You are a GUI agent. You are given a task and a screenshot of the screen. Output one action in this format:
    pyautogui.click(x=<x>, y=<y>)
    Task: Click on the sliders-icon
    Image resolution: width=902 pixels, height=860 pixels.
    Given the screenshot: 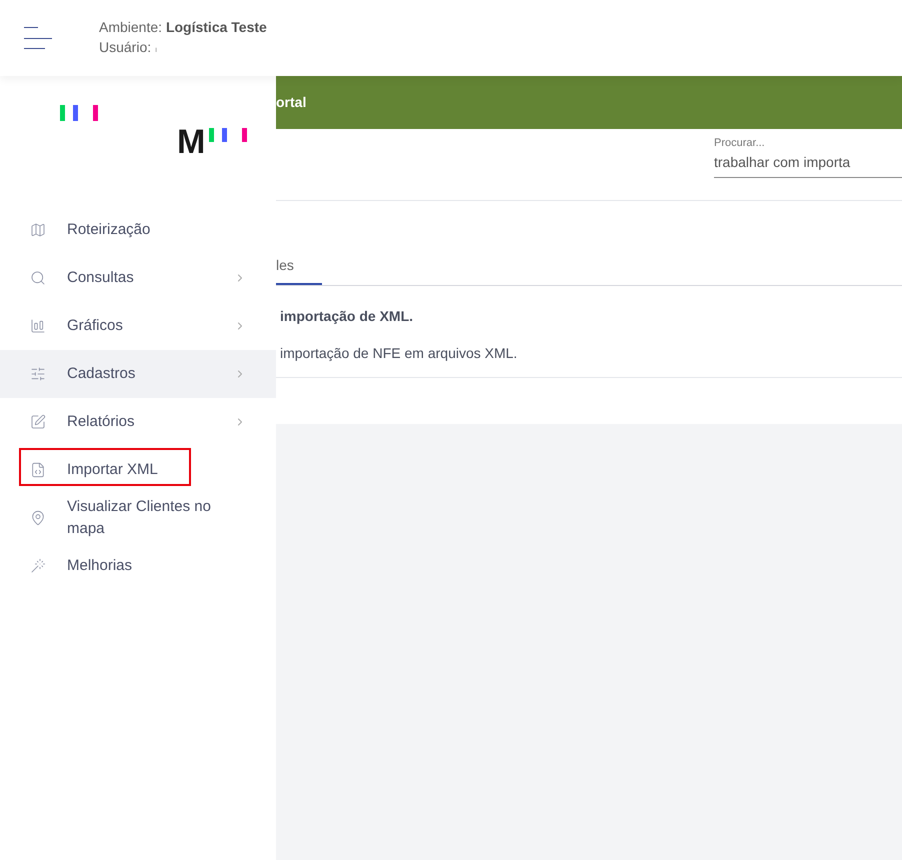 What is the action you would take?
    pyautogui.click(x=38, y=374)
    